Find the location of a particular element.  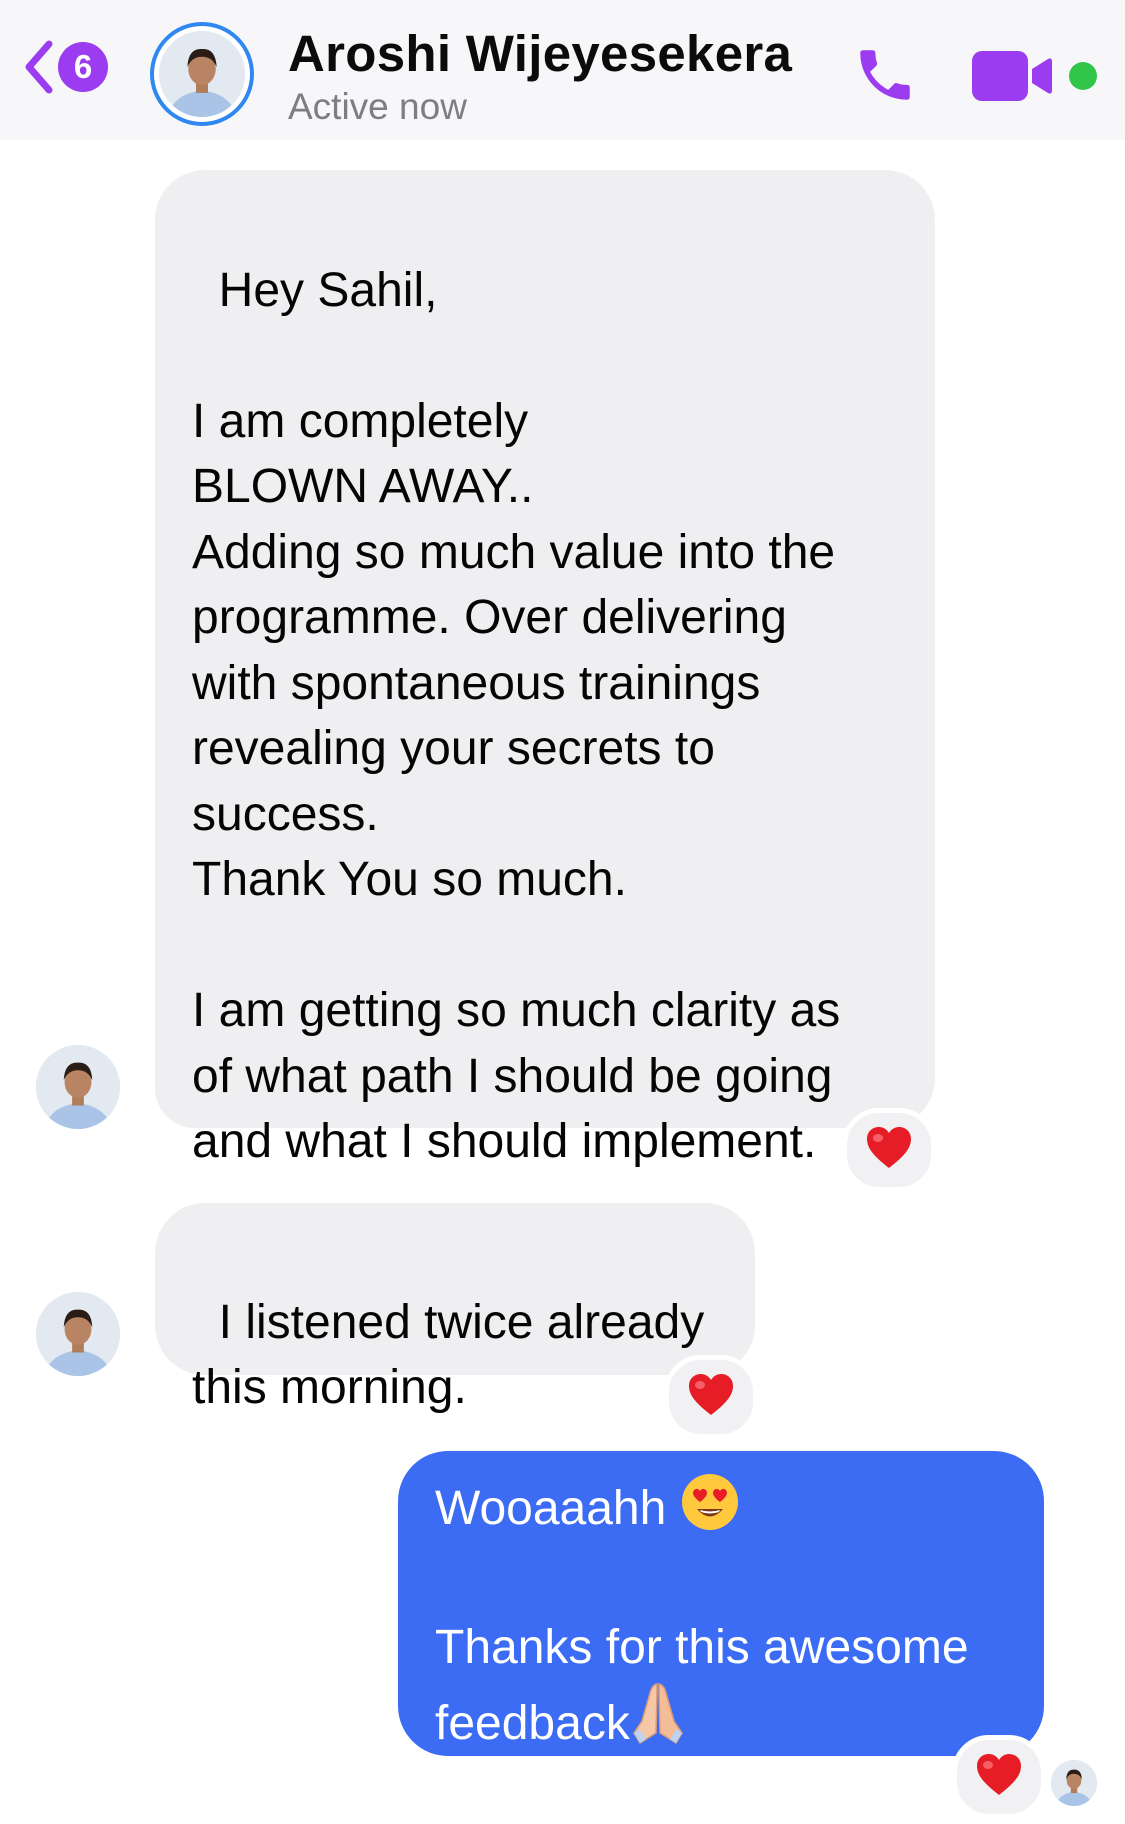

incoming-message: I listened twice already this morning. is located at coordinates (455, 1308).